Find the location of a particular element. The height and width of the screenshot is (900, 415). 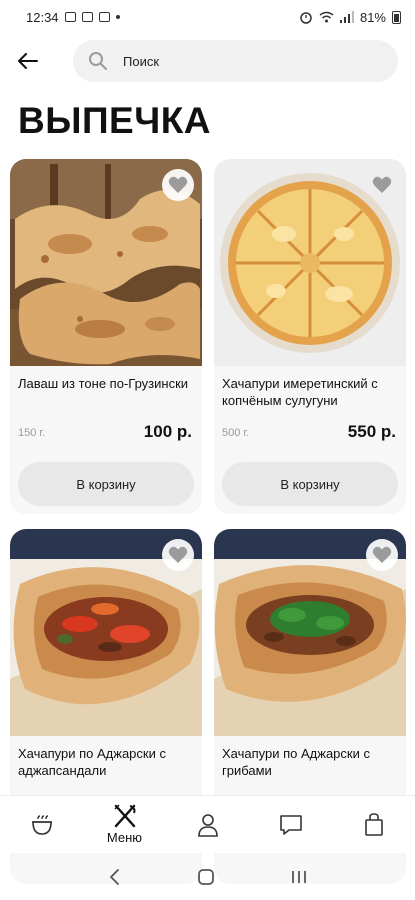

status-left: 12:34 is located at coordinates (73, 17).